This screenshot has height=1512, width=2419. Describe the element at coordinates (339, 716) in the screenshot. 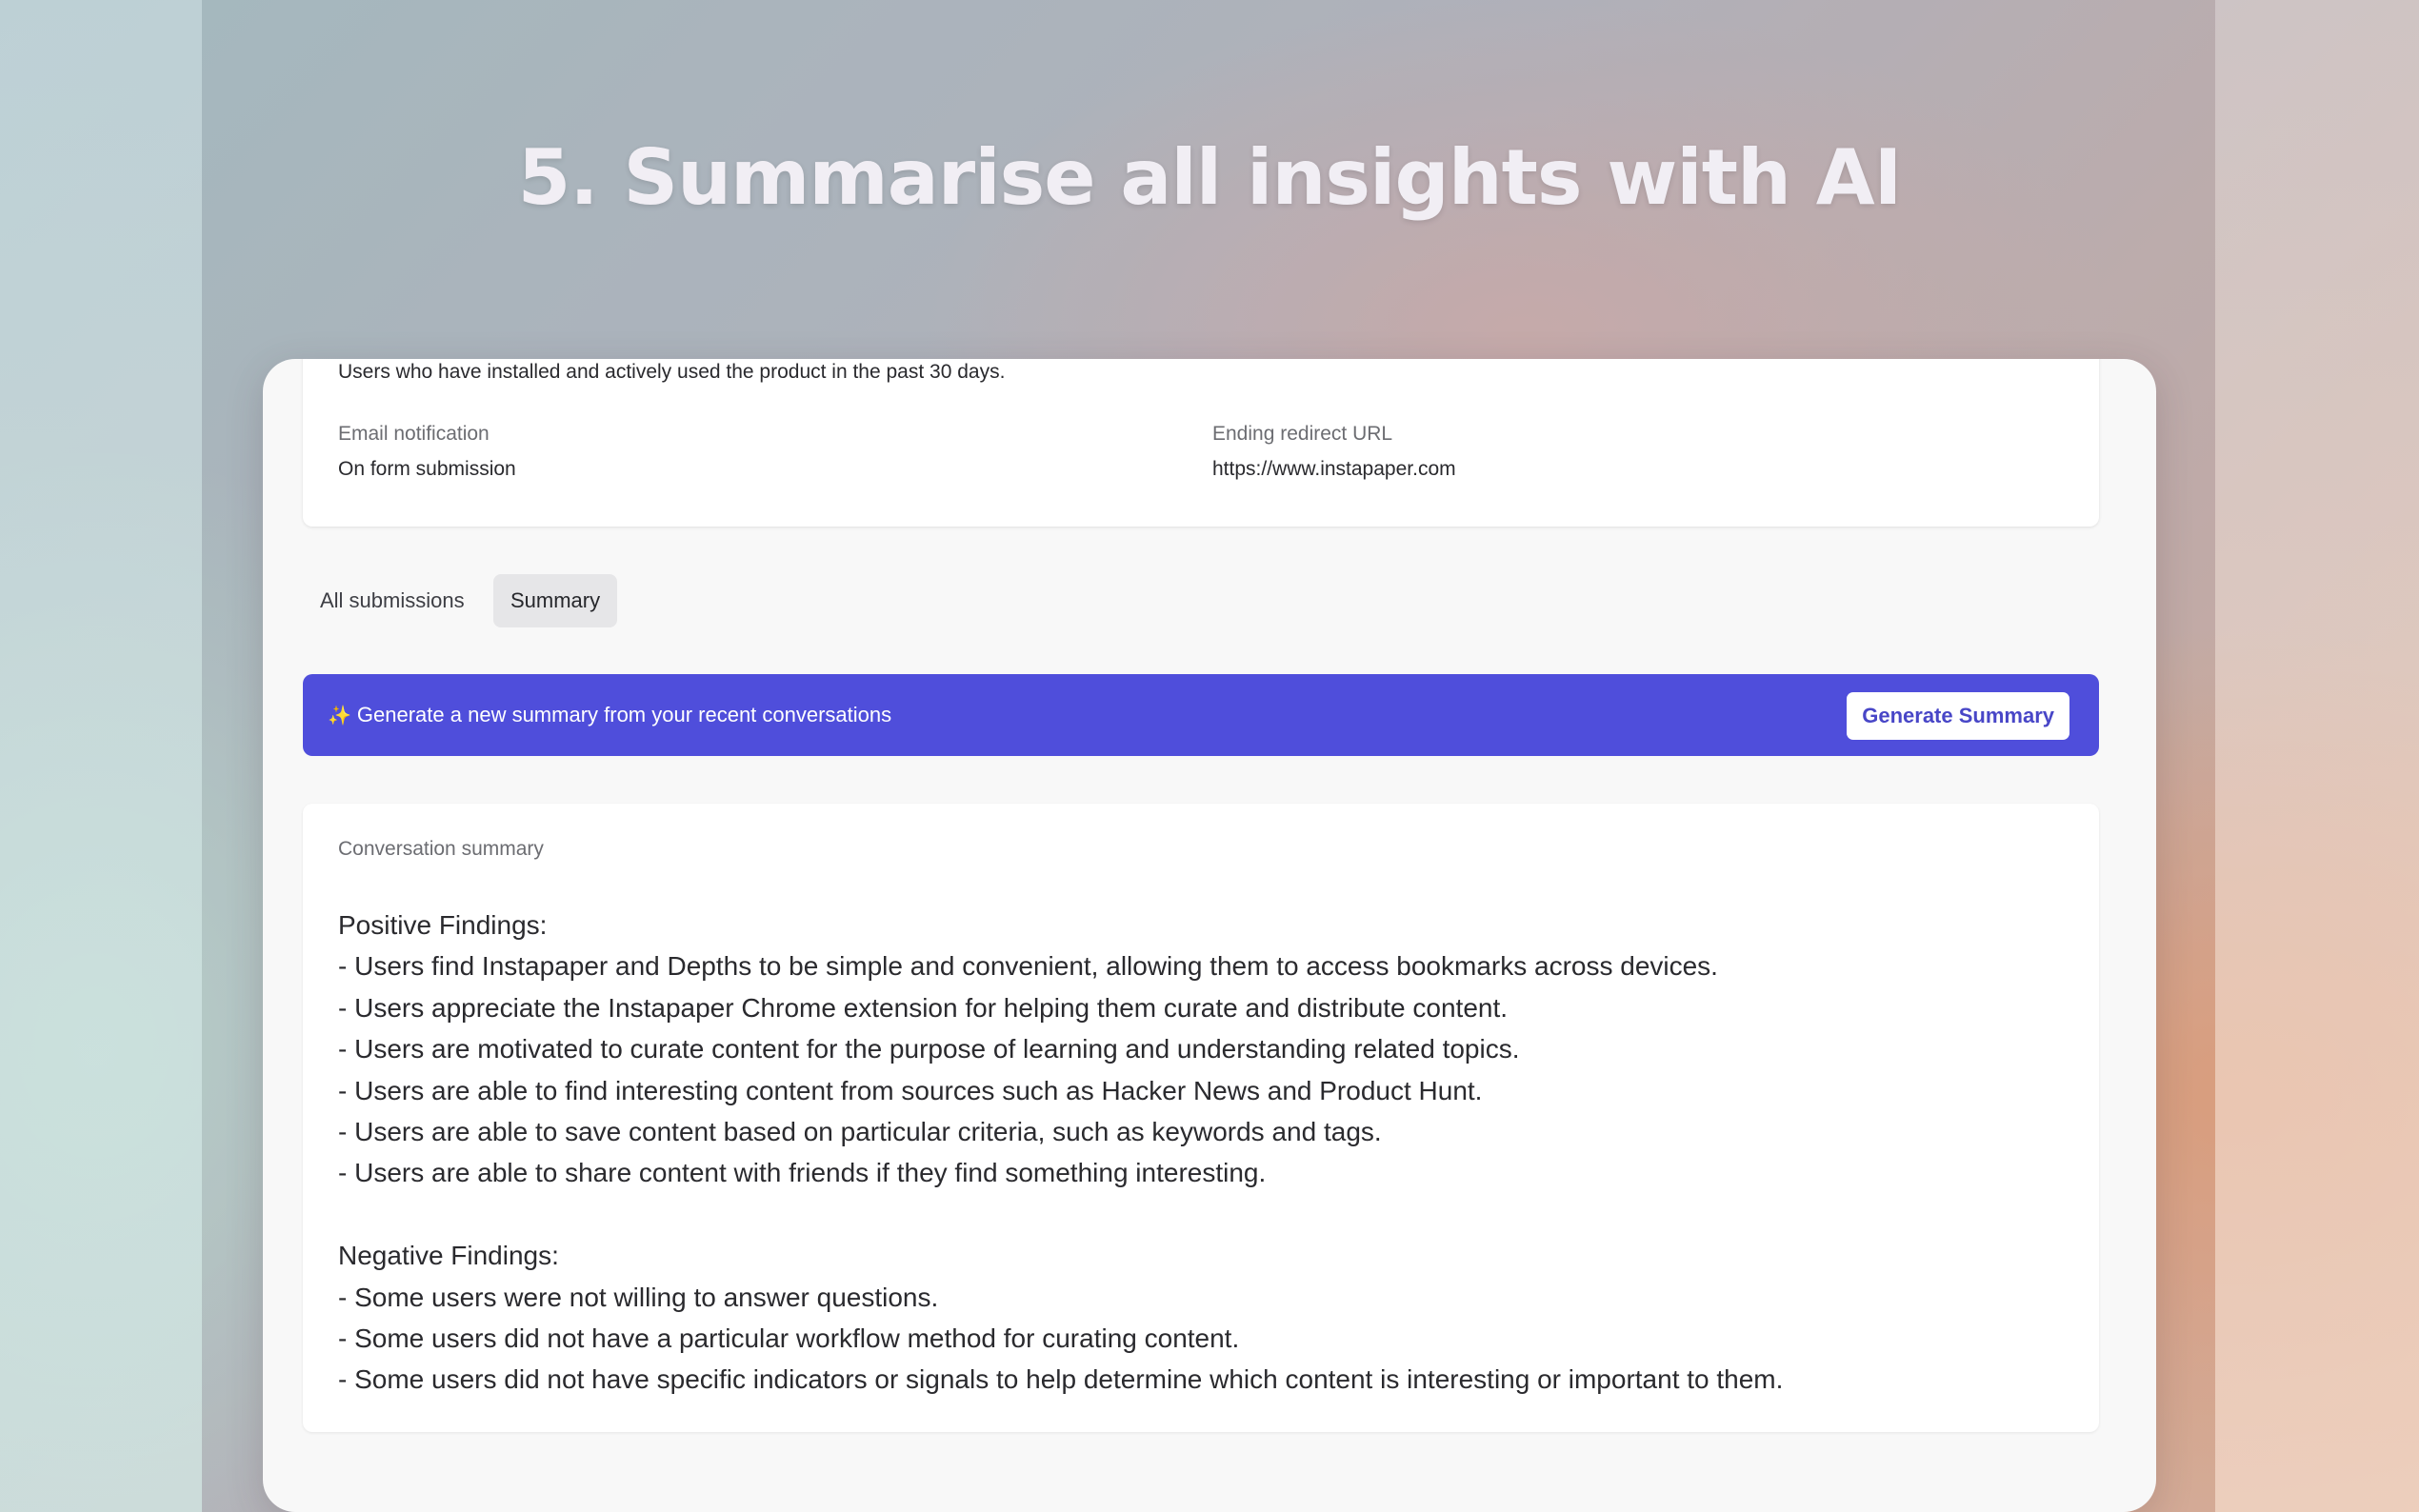

I see `sparkle-icon: ✨` at that location.